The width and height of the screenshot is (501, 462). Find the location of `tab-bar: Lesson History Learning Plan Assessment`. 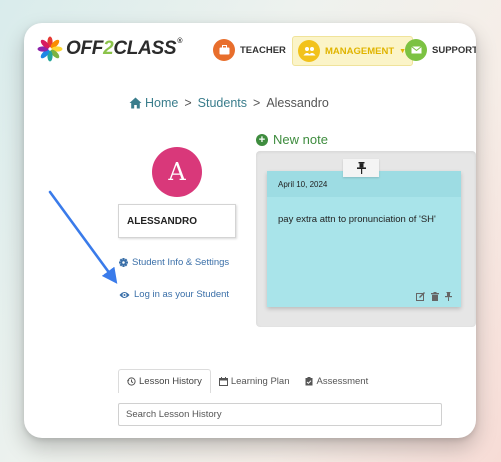

tab-bar: Lesson History Learning Plan Assessment is located at coordinates (247, 381).